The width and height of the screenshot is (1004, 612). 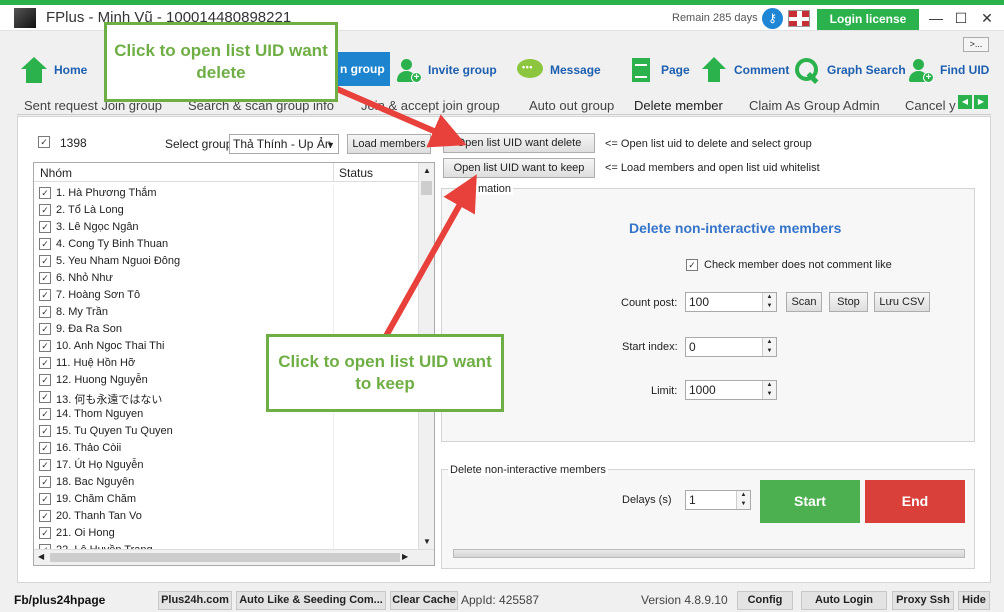 What do you see at coordinates (744, 70) in the screenshot?
I see `toolbar-comment: Comment` at bounding box center [744, 70].